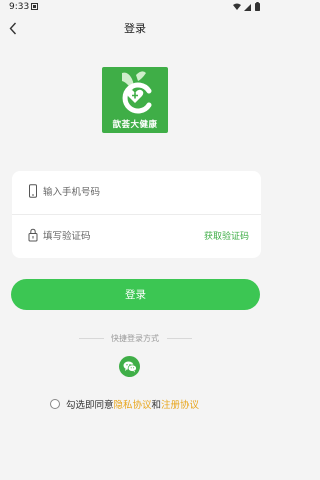 The image size is (320, 480). Describe the element at coordinates (90, 405) in the screenshot. I see `agreement-prefix: 勾选即同意` at that location.